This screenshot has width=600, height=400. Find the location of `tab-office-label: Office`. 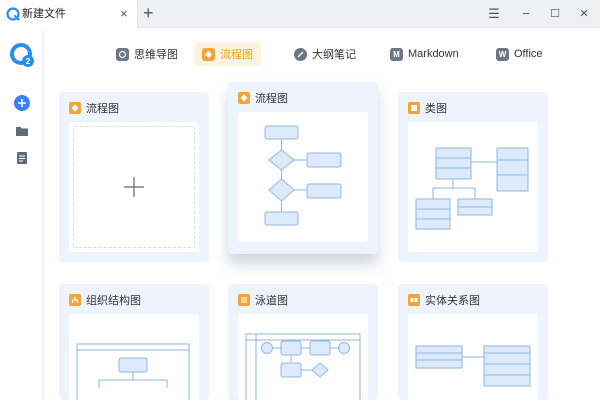

tab-office-label: Office is located at coordinates (528, 54).